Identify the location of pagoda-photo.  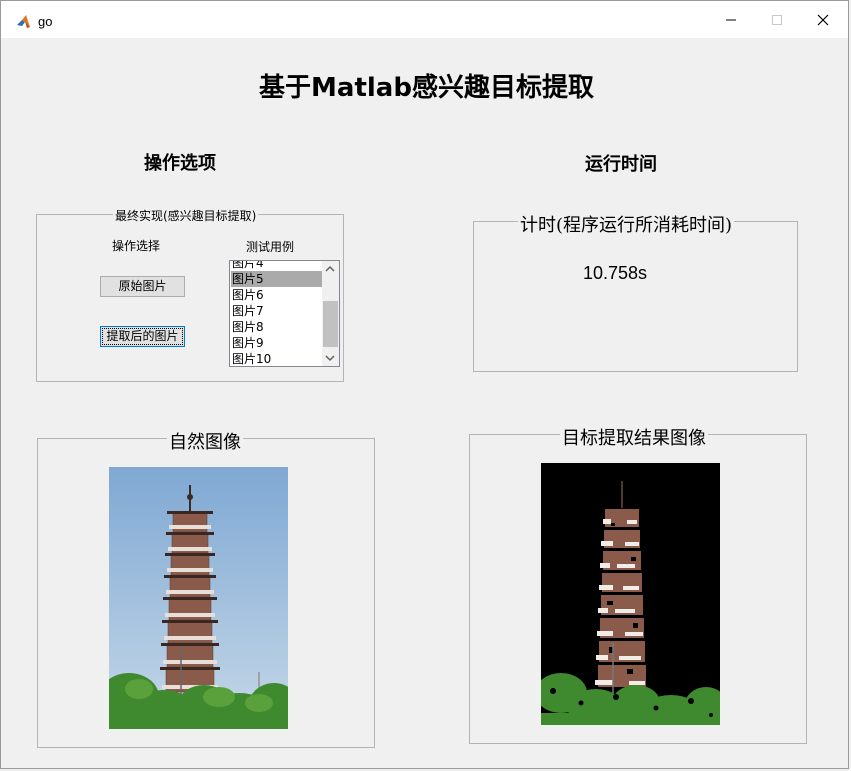
(198, 598).